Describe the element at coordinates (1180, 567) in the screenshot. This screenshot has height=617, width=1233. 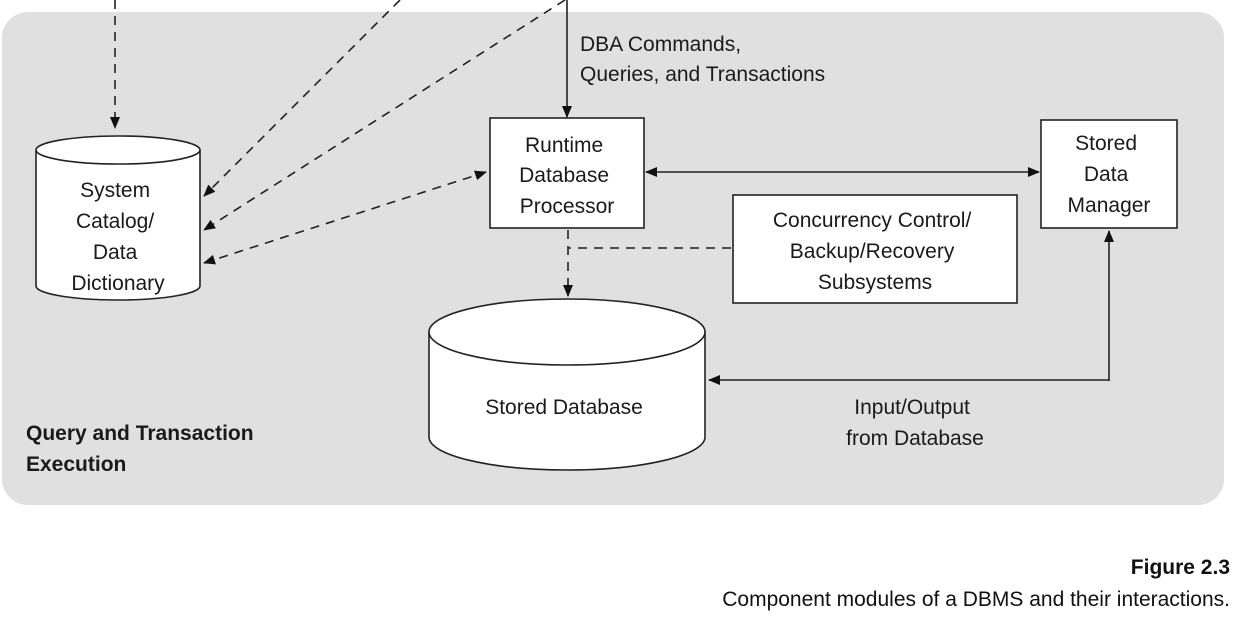
I see `figure-number: Figure 2.3` at that location.